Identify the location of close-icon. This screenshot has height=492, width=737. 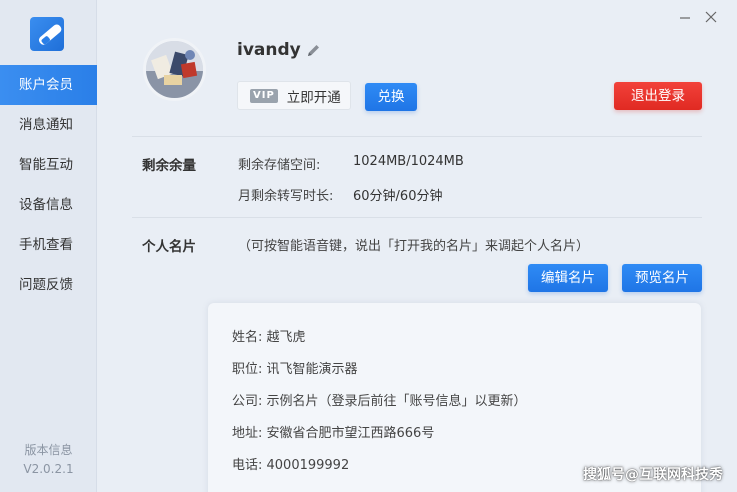
(711, 17).